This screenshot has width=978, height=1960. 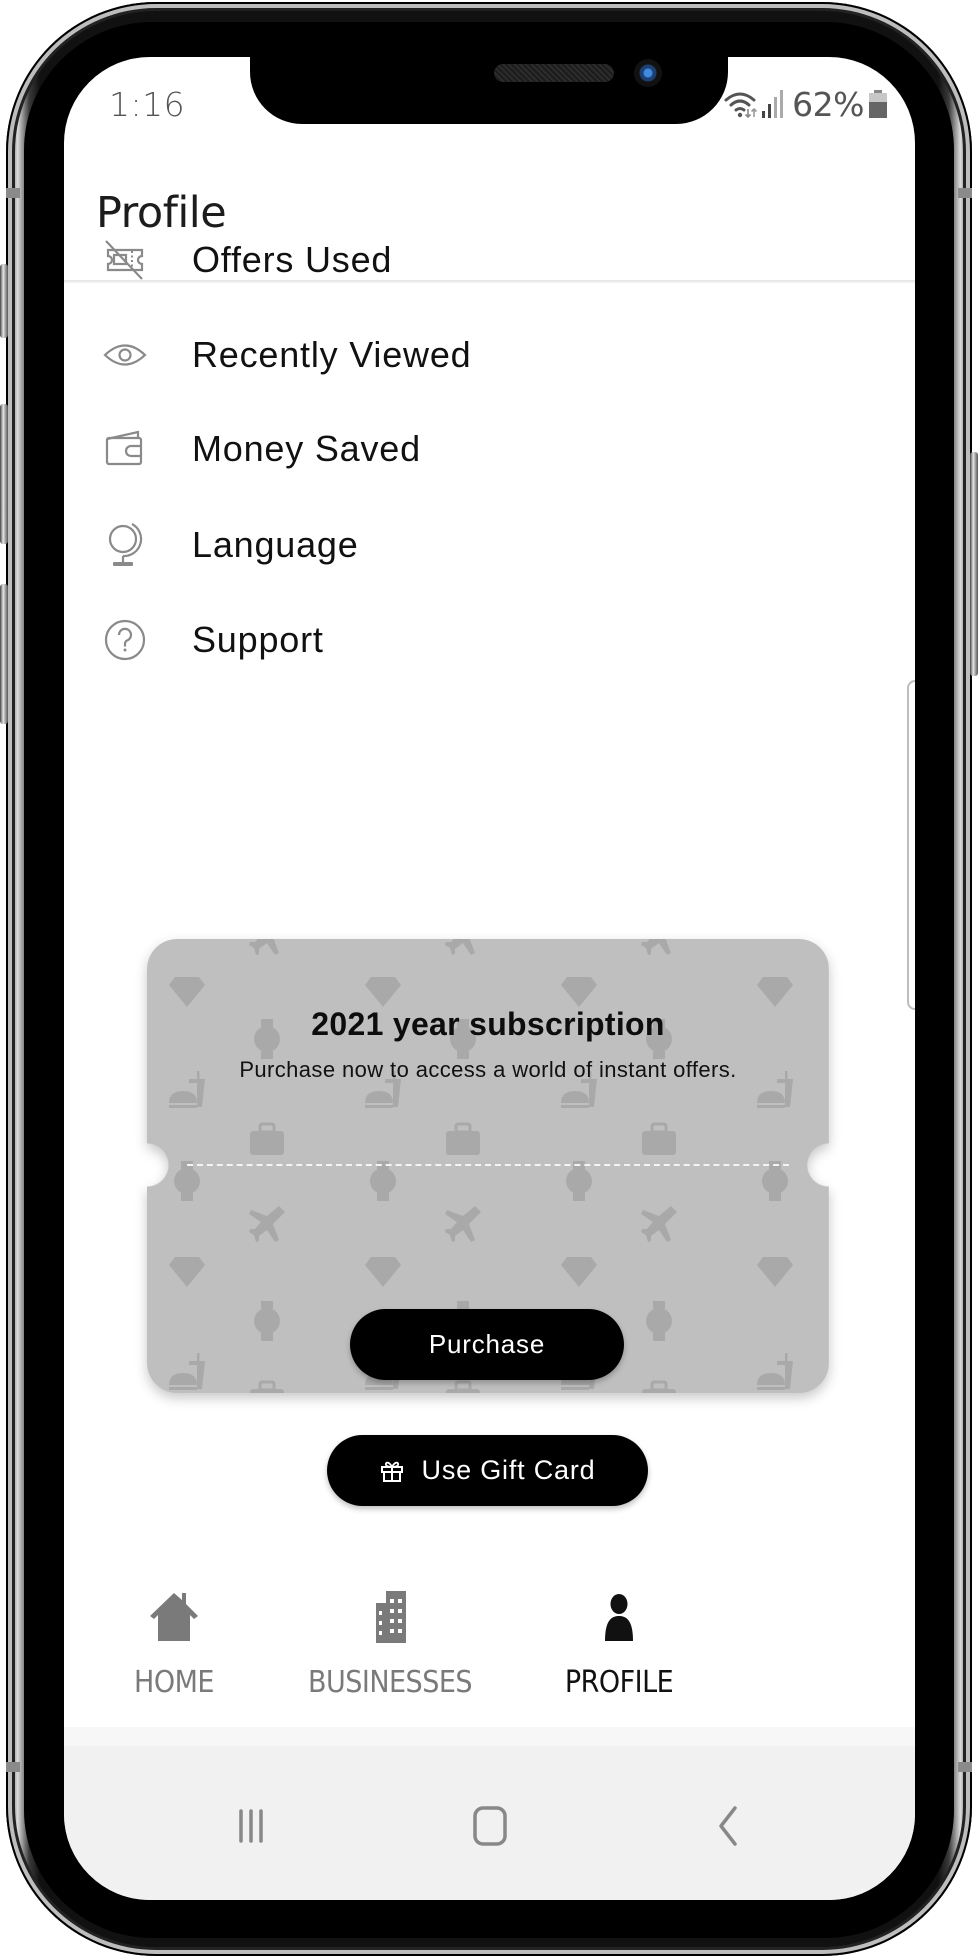 What do you see at coordinates (306, 448) in the screenshot?
I see `menu-item-label: Money Saved` at bounding box center [306, 448].